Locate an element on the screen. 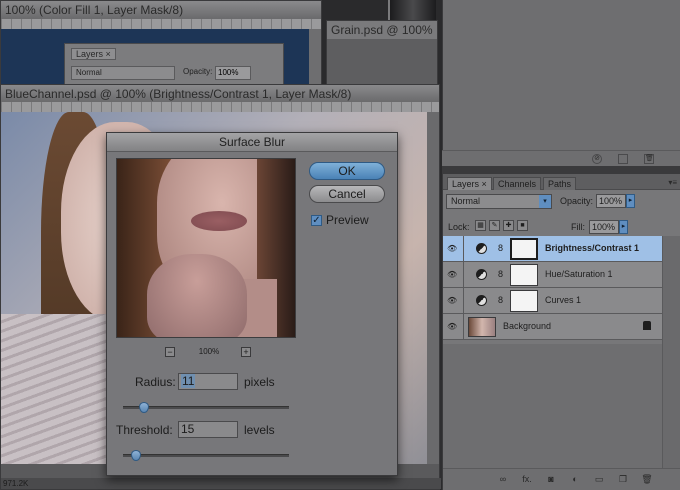 This screenshot has height=490, width=680. blend-mode-select: Normal ▾ is located at coordinates (499, 201).